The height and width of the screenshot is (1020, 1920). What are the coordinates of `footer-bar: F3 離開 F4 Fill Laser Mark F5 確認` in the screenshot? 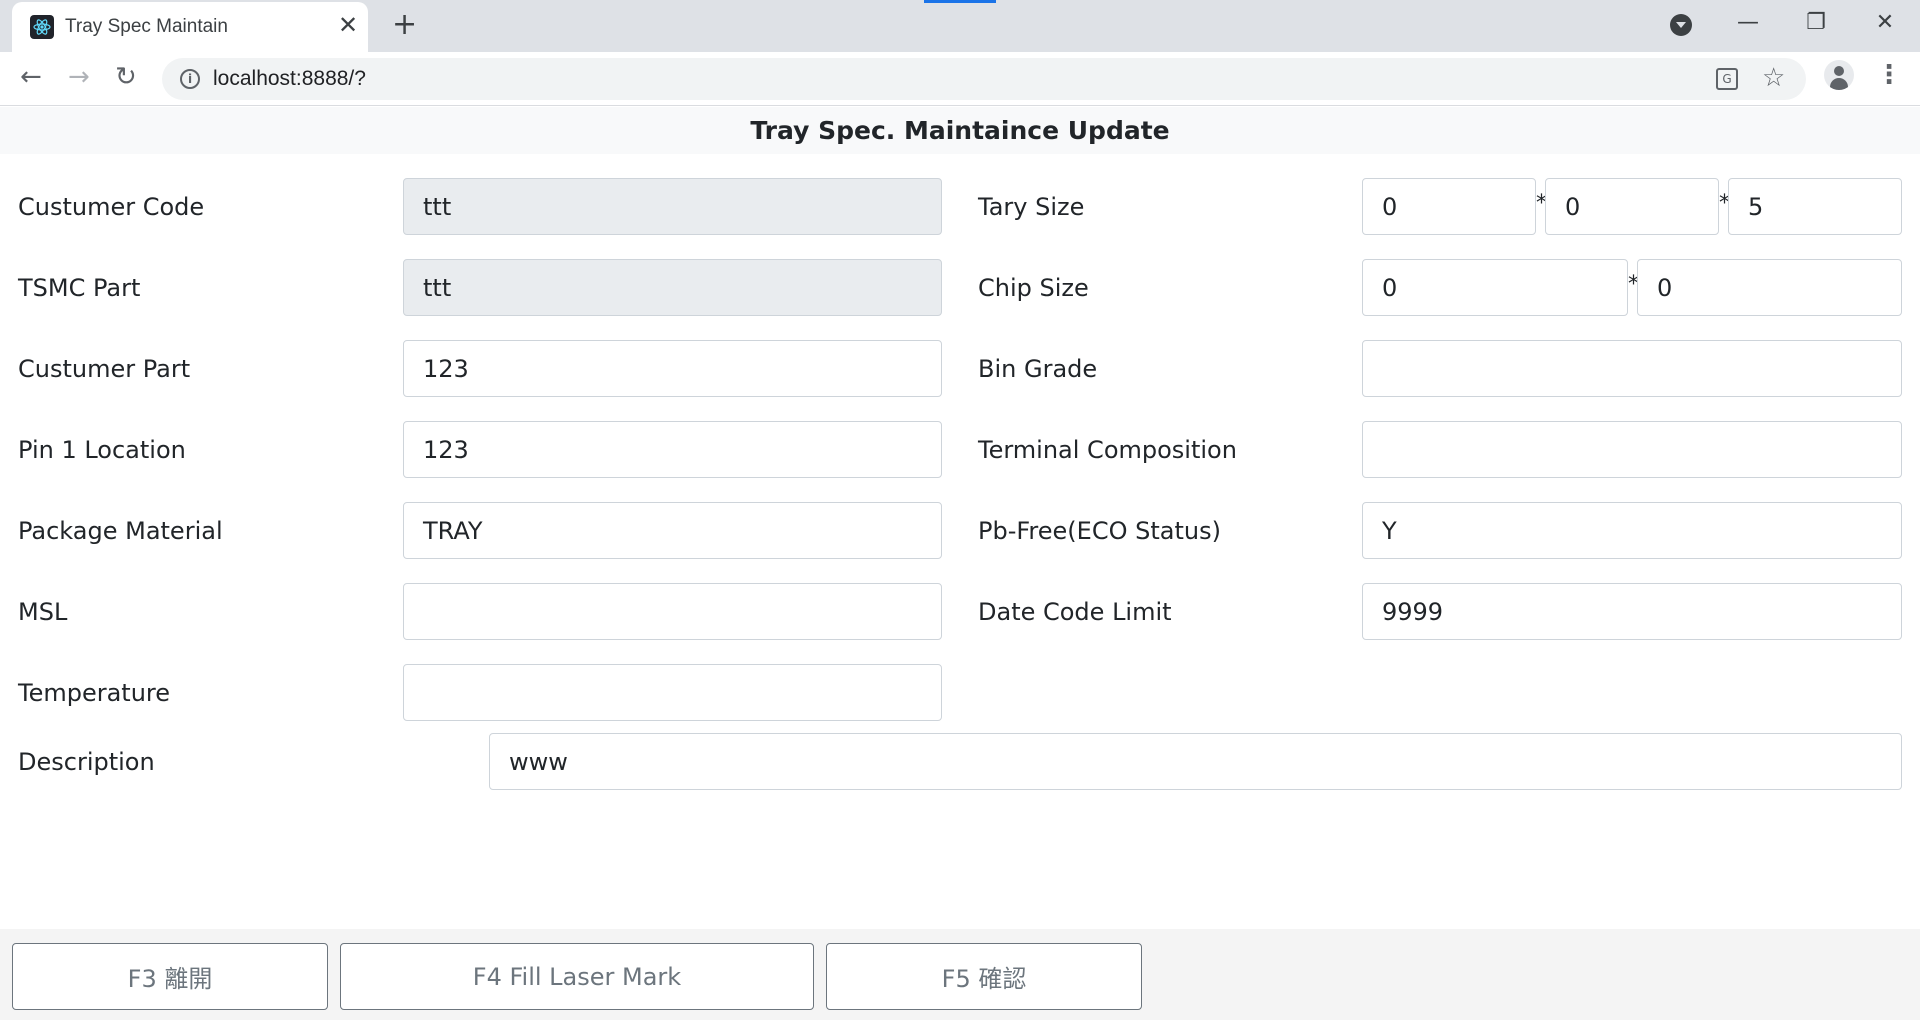 It's located at (960, 974).